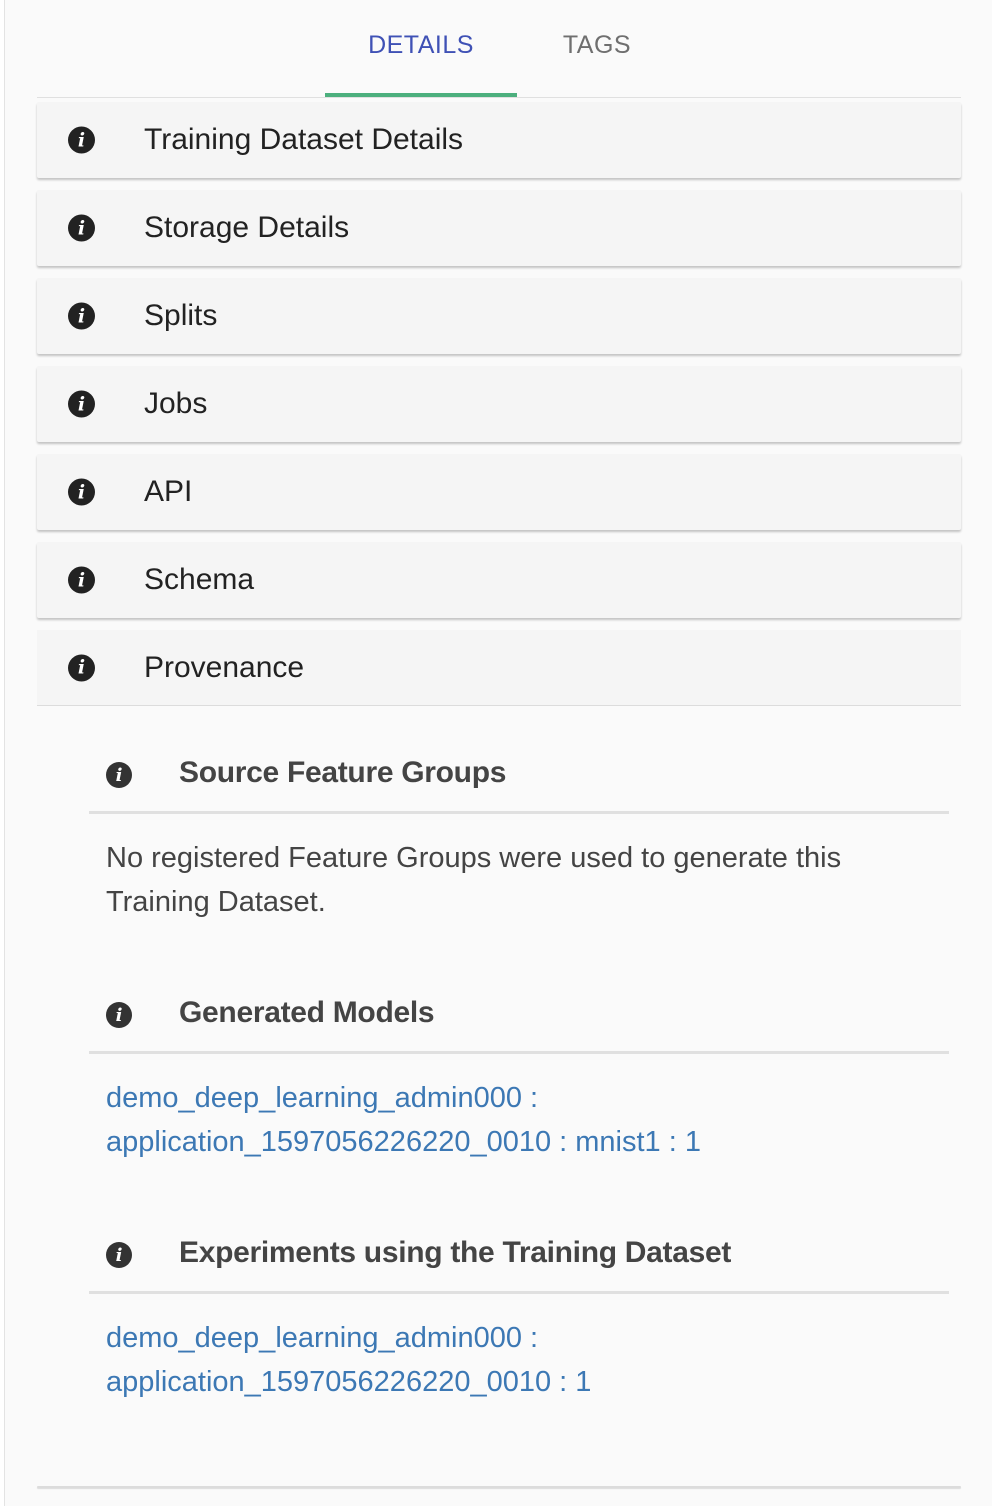 The image size is (992, 1506). Describe the element at coordinates (343, 772) in the screenshot. I see `section-title: Source Feature Groups` at that location.